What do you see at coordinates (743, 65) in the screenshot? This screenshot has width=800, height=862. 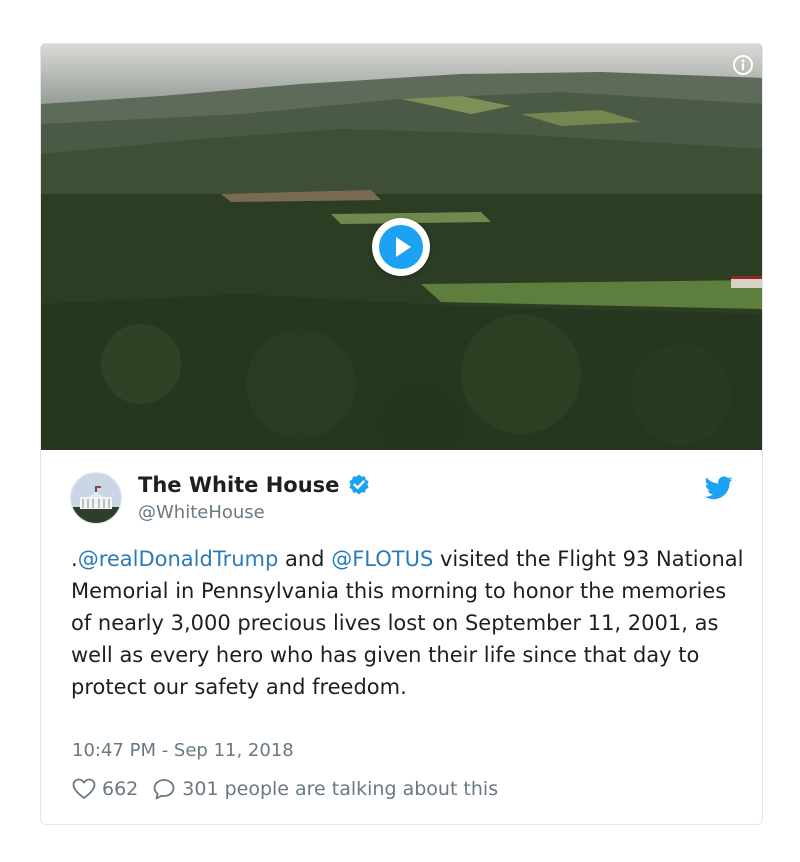 I see `info-icon` at bounding box center [743, 65].